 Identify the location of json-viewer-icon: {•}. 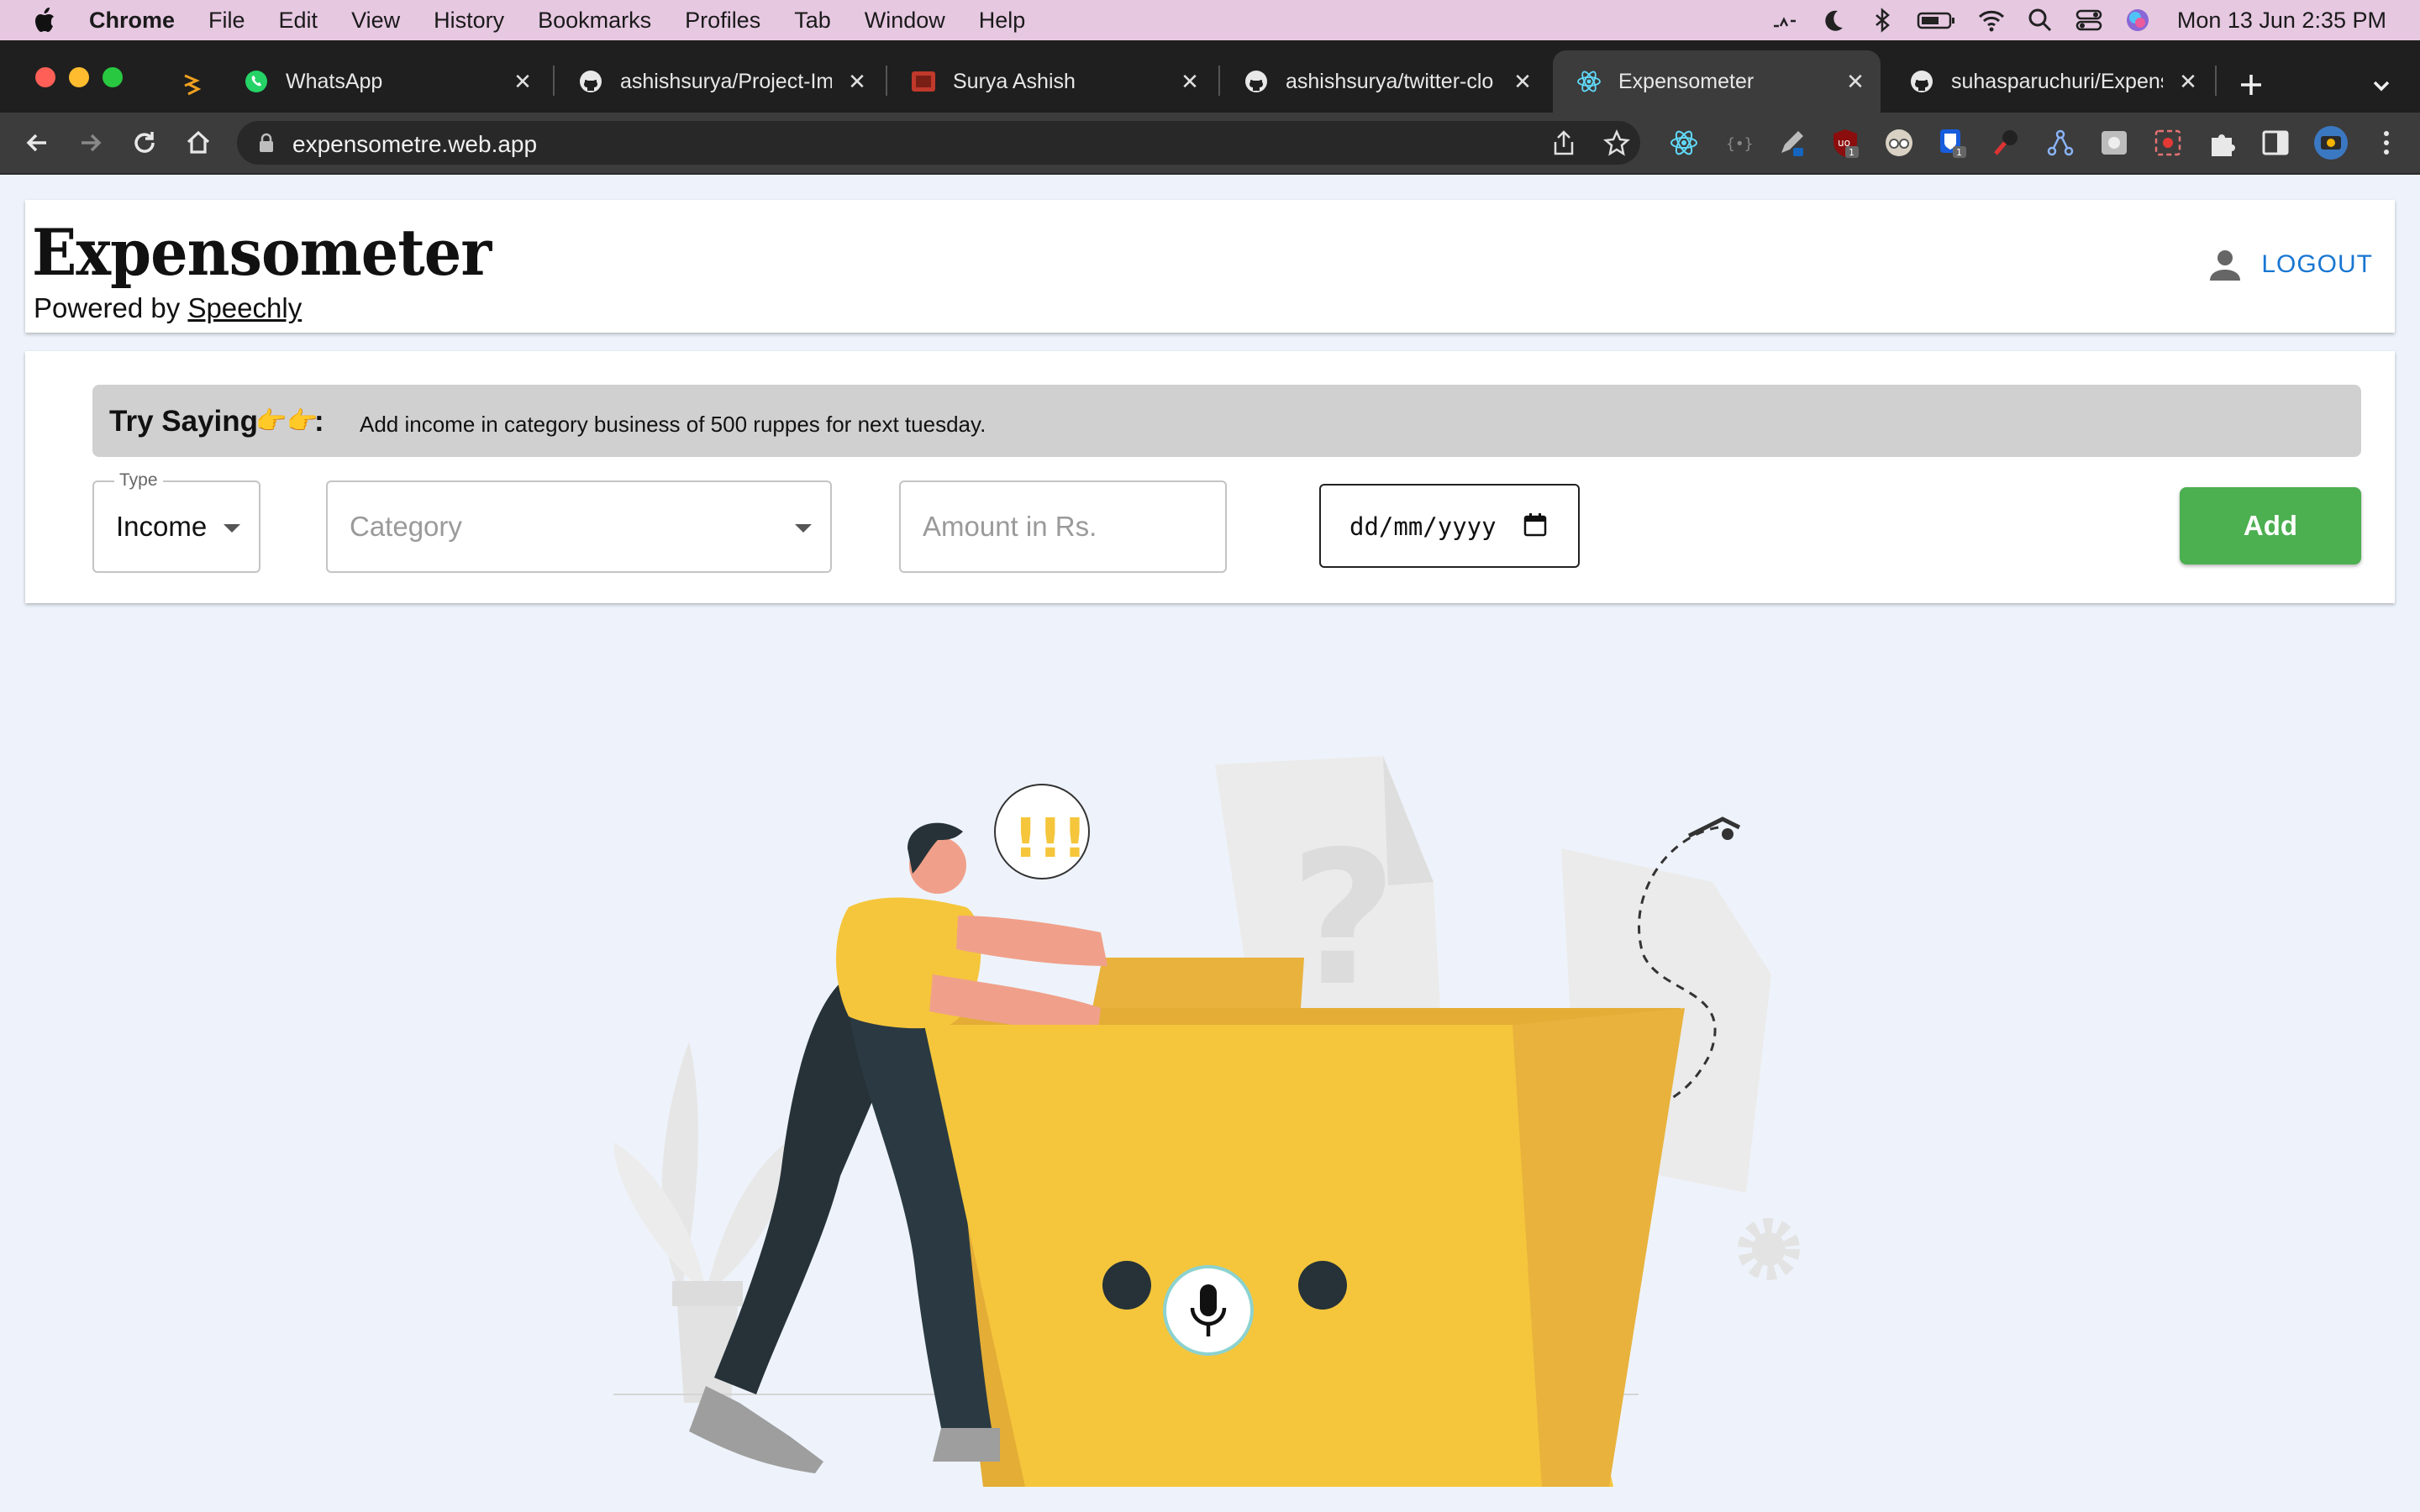
(1738, 143).